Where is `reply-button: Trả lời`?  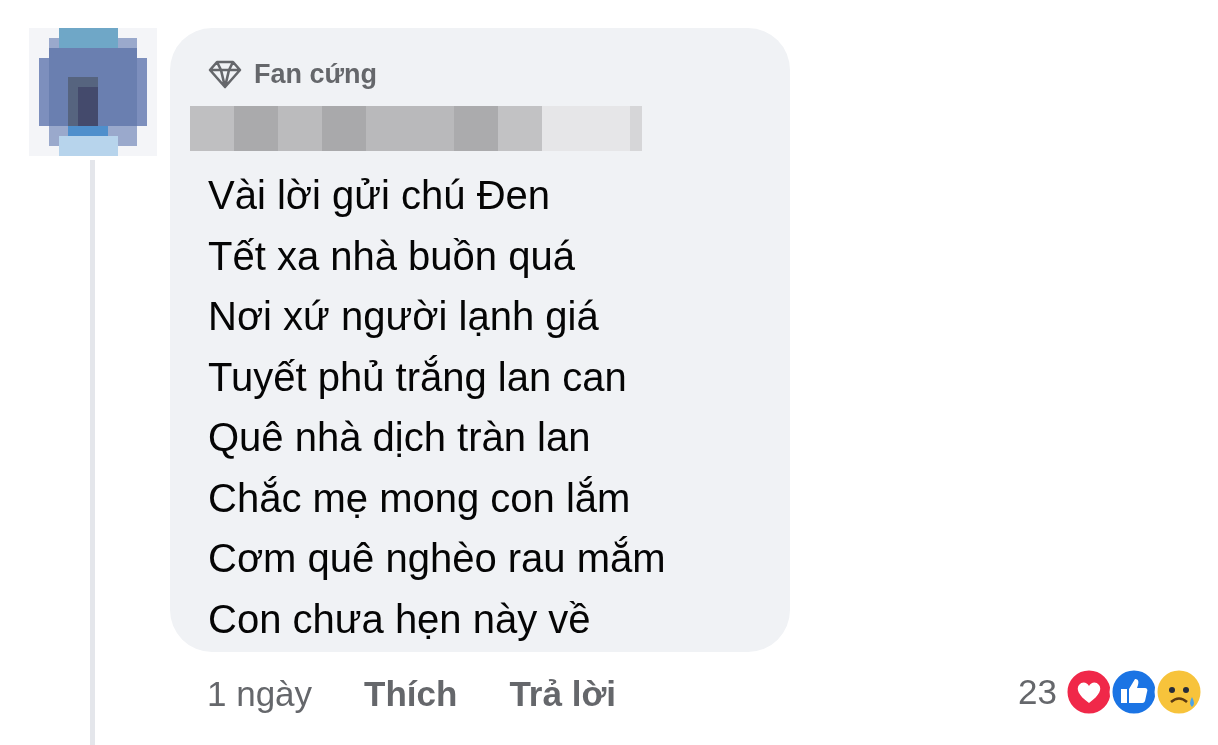
reply-button: Trả lời is located at coordinates (562, 694).